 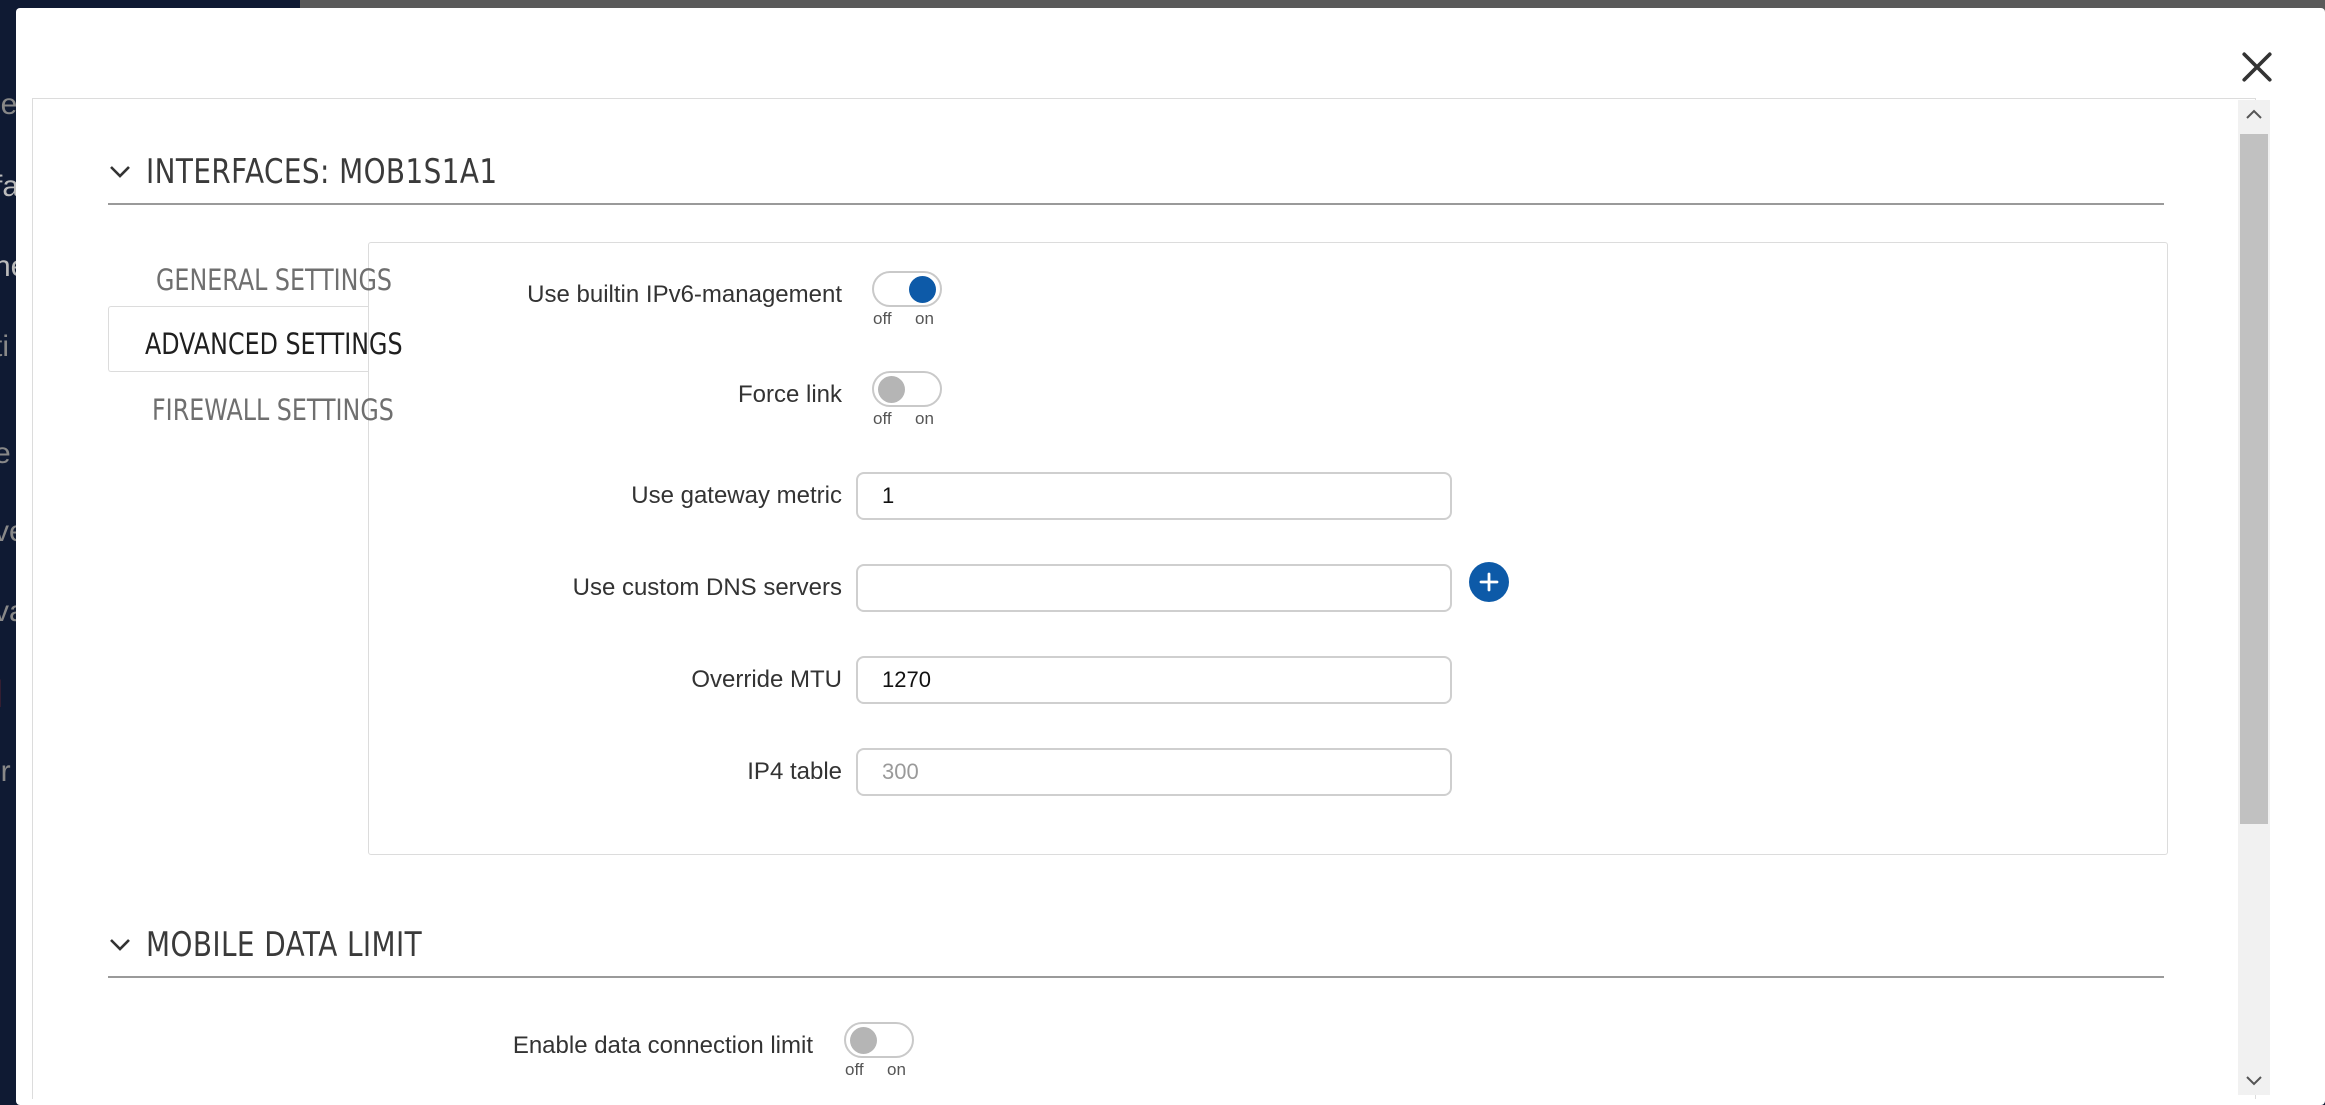 I want to click on scroll-thumb, so click(x=2254, y=479).